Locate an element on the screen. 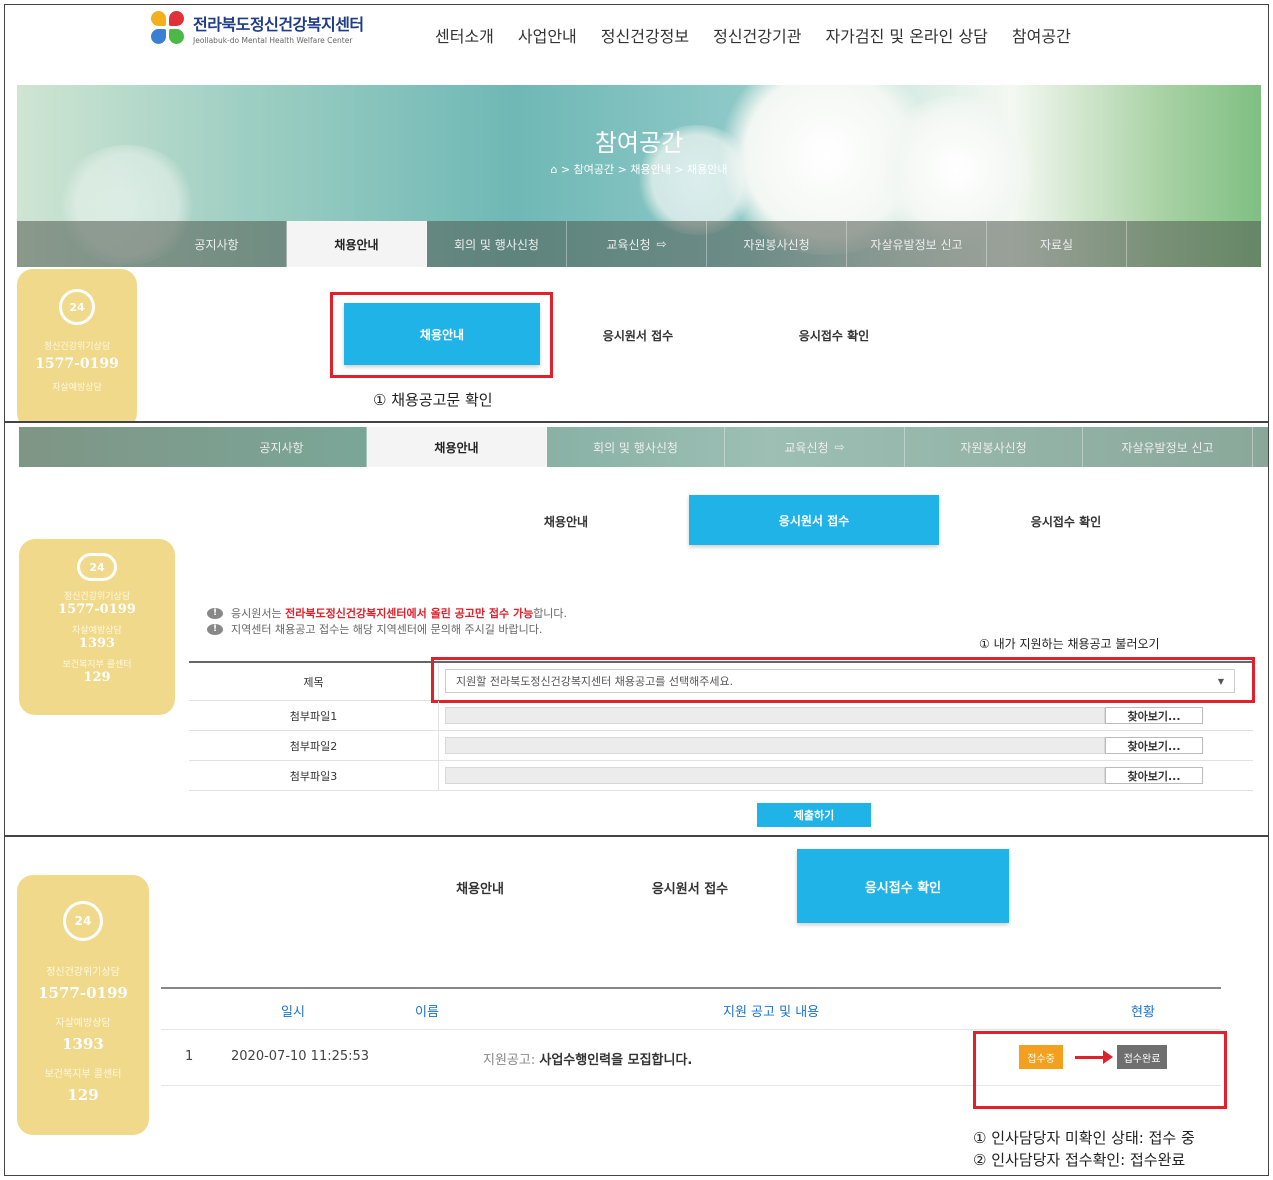 The height and width of the screenshot is (1180, 1273). annotation-step1: ① 인사담당자 미확인 상태: 접수 중 is located at coordinates (1084, 1138).